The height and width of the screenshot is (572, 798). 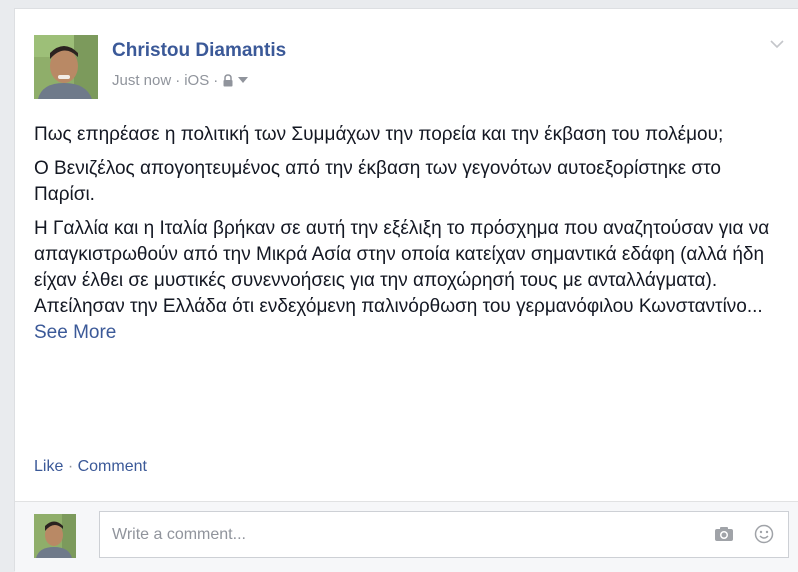 I want to click on like-link: Like, so click(x=48, y=466).